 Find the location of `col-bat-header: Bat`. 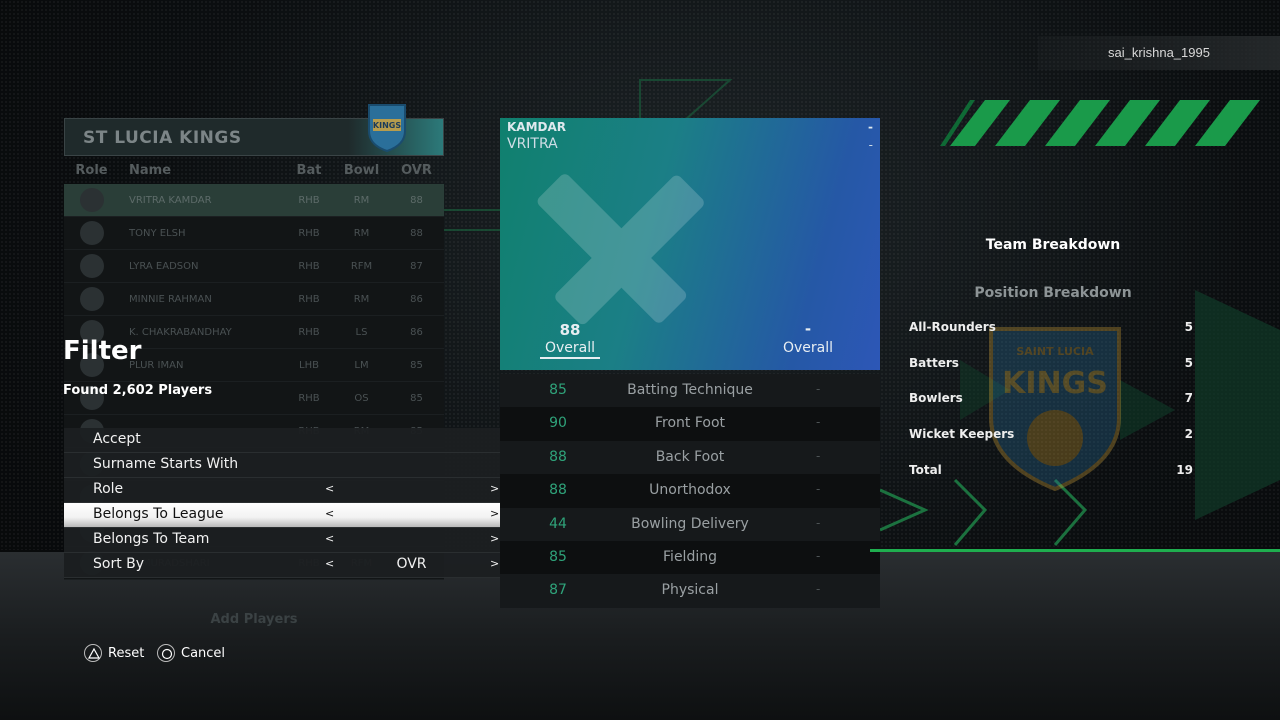

col-bat-header: Bat is located at coordinates (309, 170).